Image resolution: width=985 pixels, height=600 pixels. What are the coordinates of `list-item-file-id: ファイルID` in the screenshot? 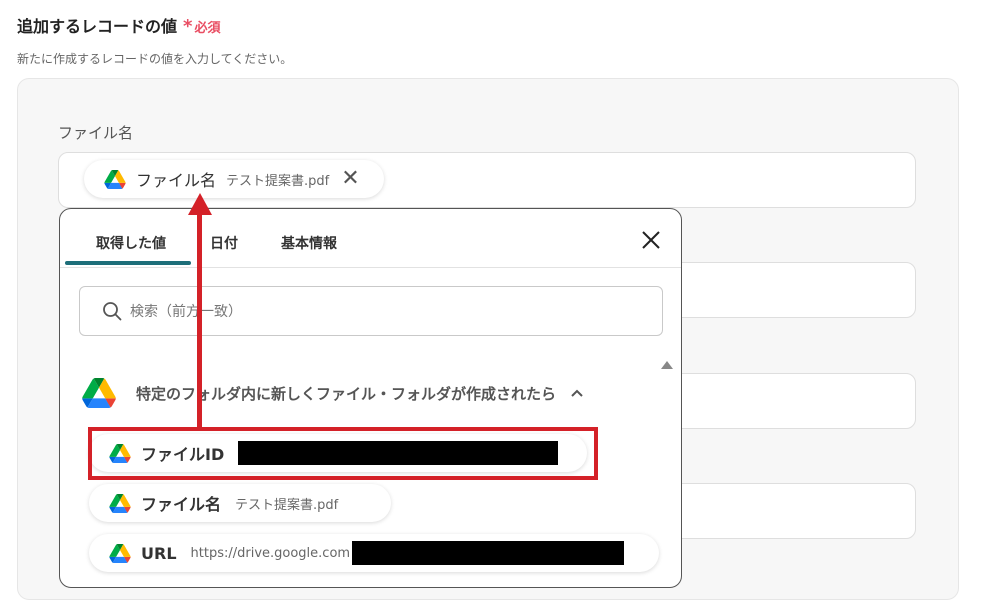 It's located at (338, 453).